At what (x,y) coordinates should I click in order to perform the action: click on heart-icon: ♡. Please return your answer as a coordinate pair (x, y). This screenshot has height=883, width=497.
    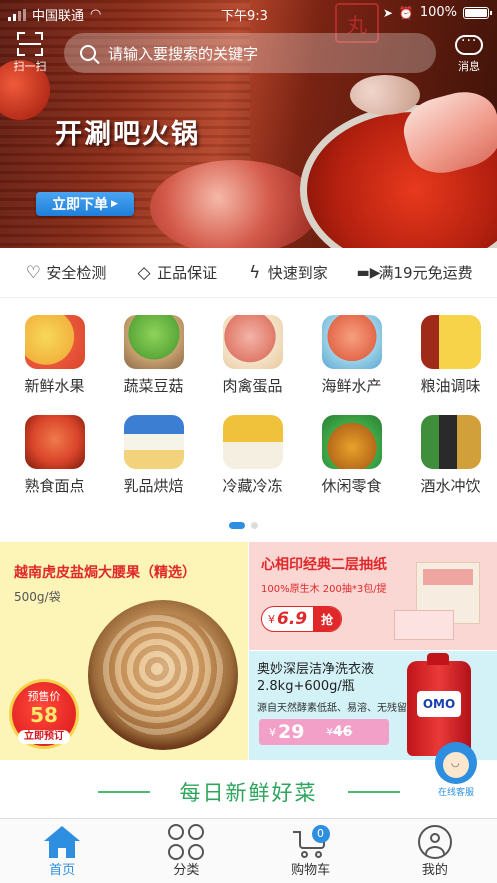
    Looking at the image, I should click on (33, 272).